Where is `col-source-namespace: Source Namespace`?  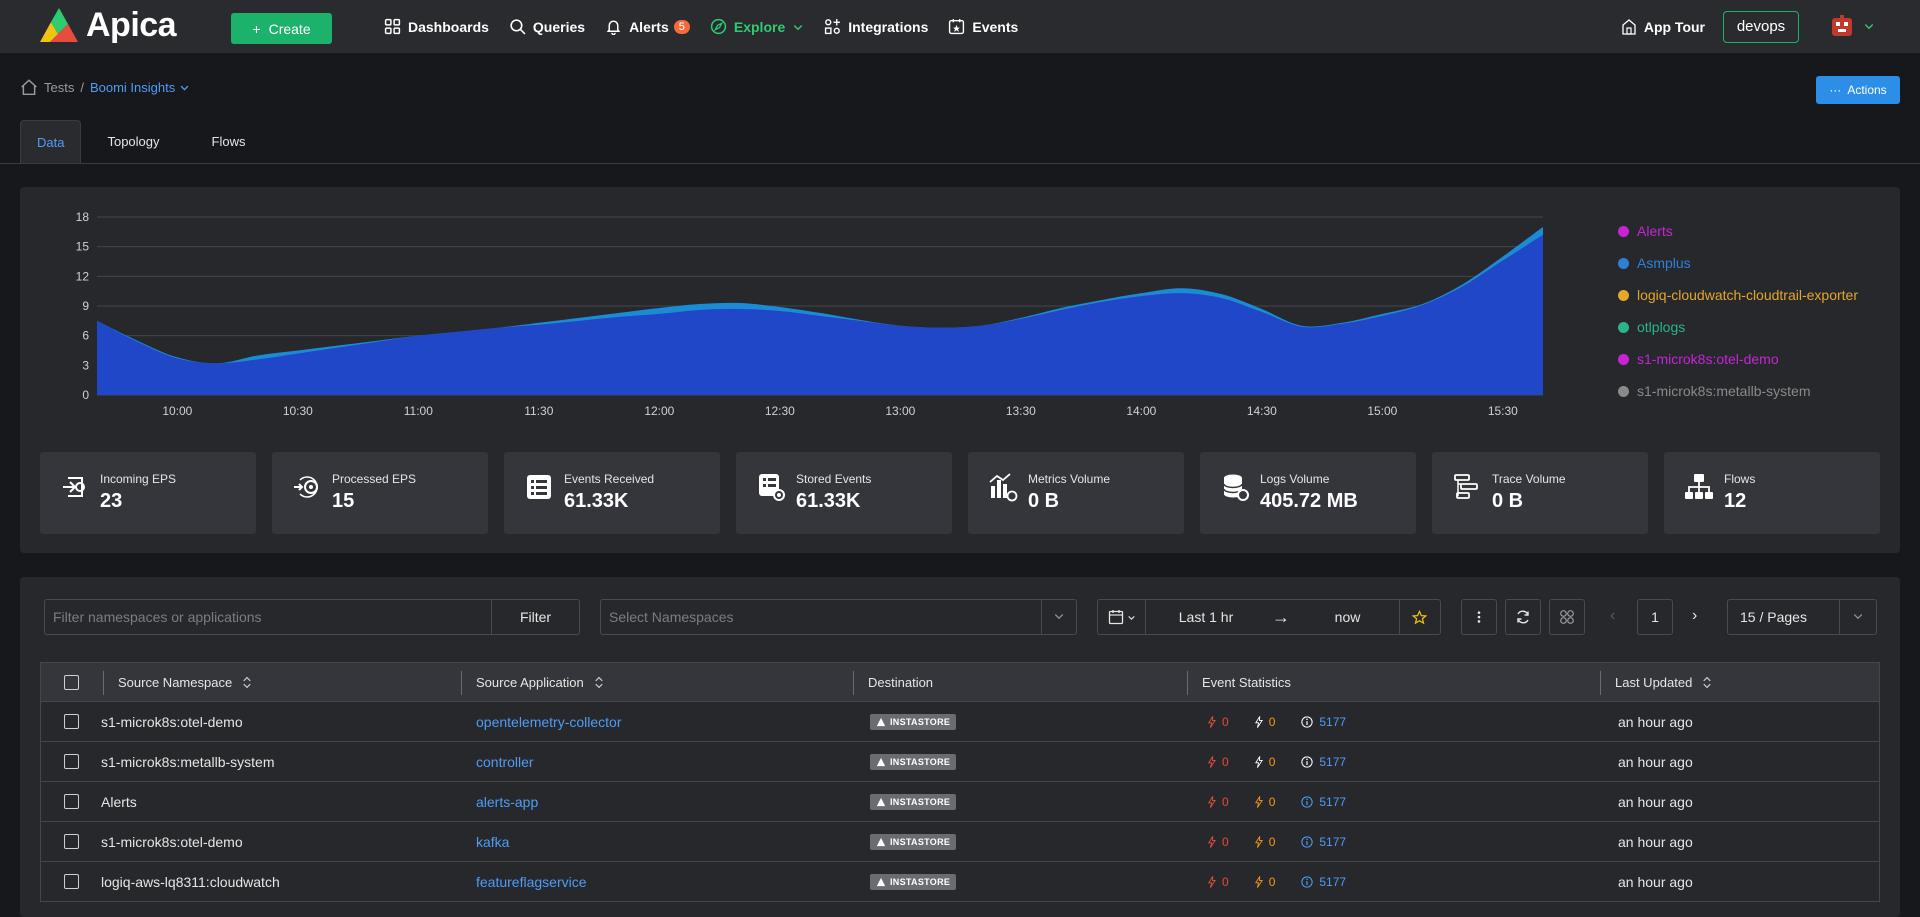 col-source-namespace: Source Namespace is located at coordinates (185, 682).